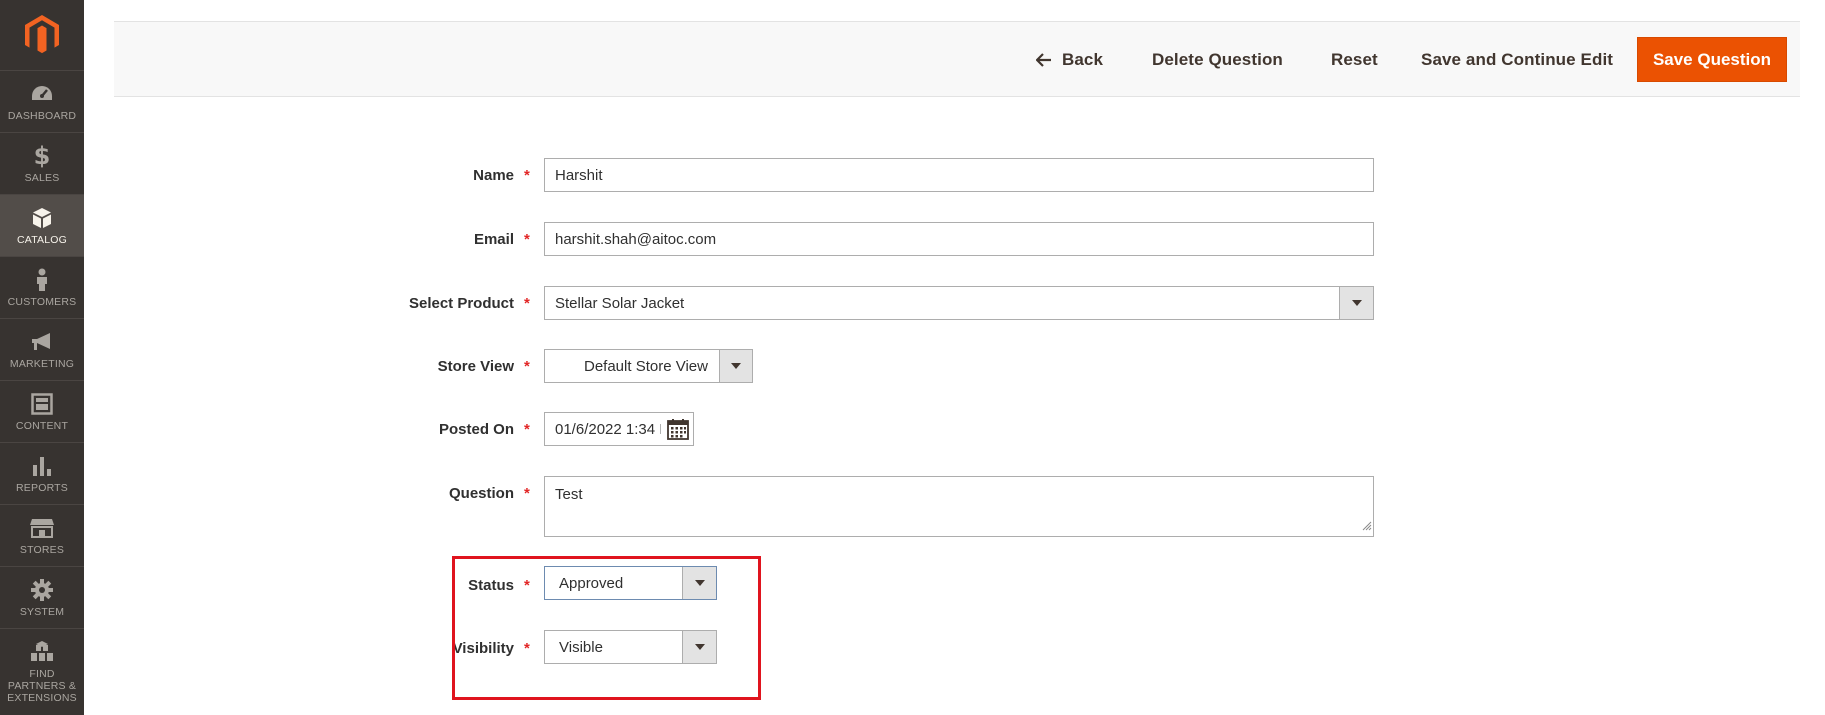 The image size is (1825, 715). What do you see at coordinates (42, 302) in the screenshot?
I see `sidebar-item-label: CUSTOMERS` at bounding box center [42, 302].